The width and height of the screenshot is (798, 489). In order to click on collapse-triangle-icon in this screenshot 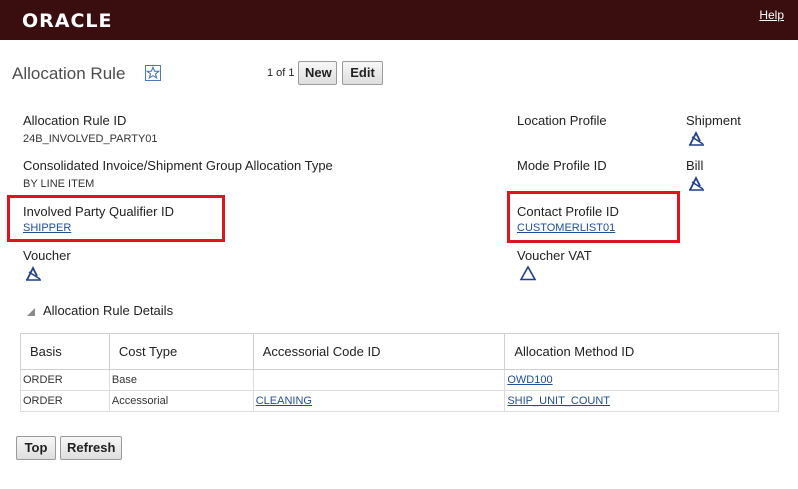, I will do `click(31, 312)`.